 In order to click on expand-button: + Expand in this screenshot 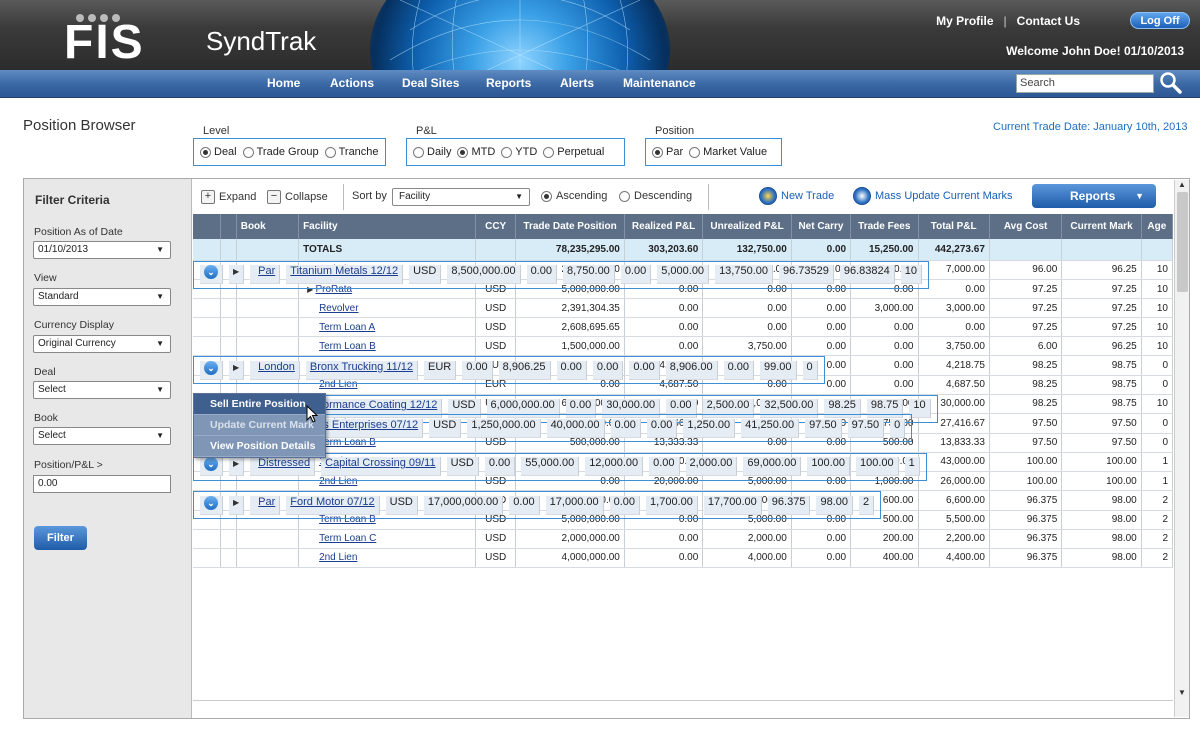, I will do `click(228, 197)`.